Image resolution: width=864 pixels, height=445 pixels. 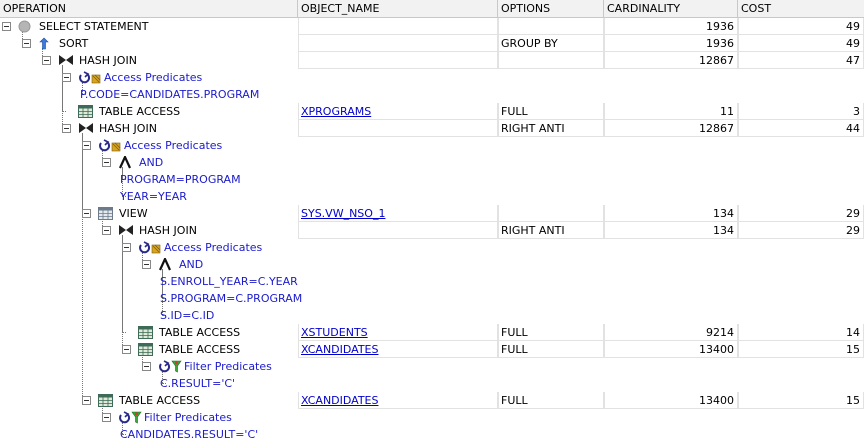 What do you see at coordinates (189, 434) in the screenshot?
I see `predicate-label: CANDIDATES.RESULT='C'` at bounding box center [189, 434].